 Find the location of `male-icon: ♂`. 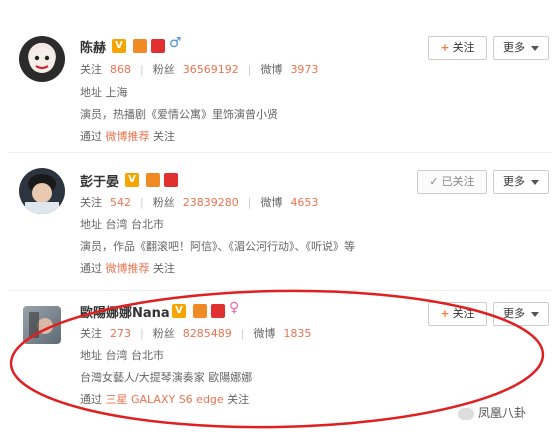

male-icon: ♂ is located at coordinates (175, 43).